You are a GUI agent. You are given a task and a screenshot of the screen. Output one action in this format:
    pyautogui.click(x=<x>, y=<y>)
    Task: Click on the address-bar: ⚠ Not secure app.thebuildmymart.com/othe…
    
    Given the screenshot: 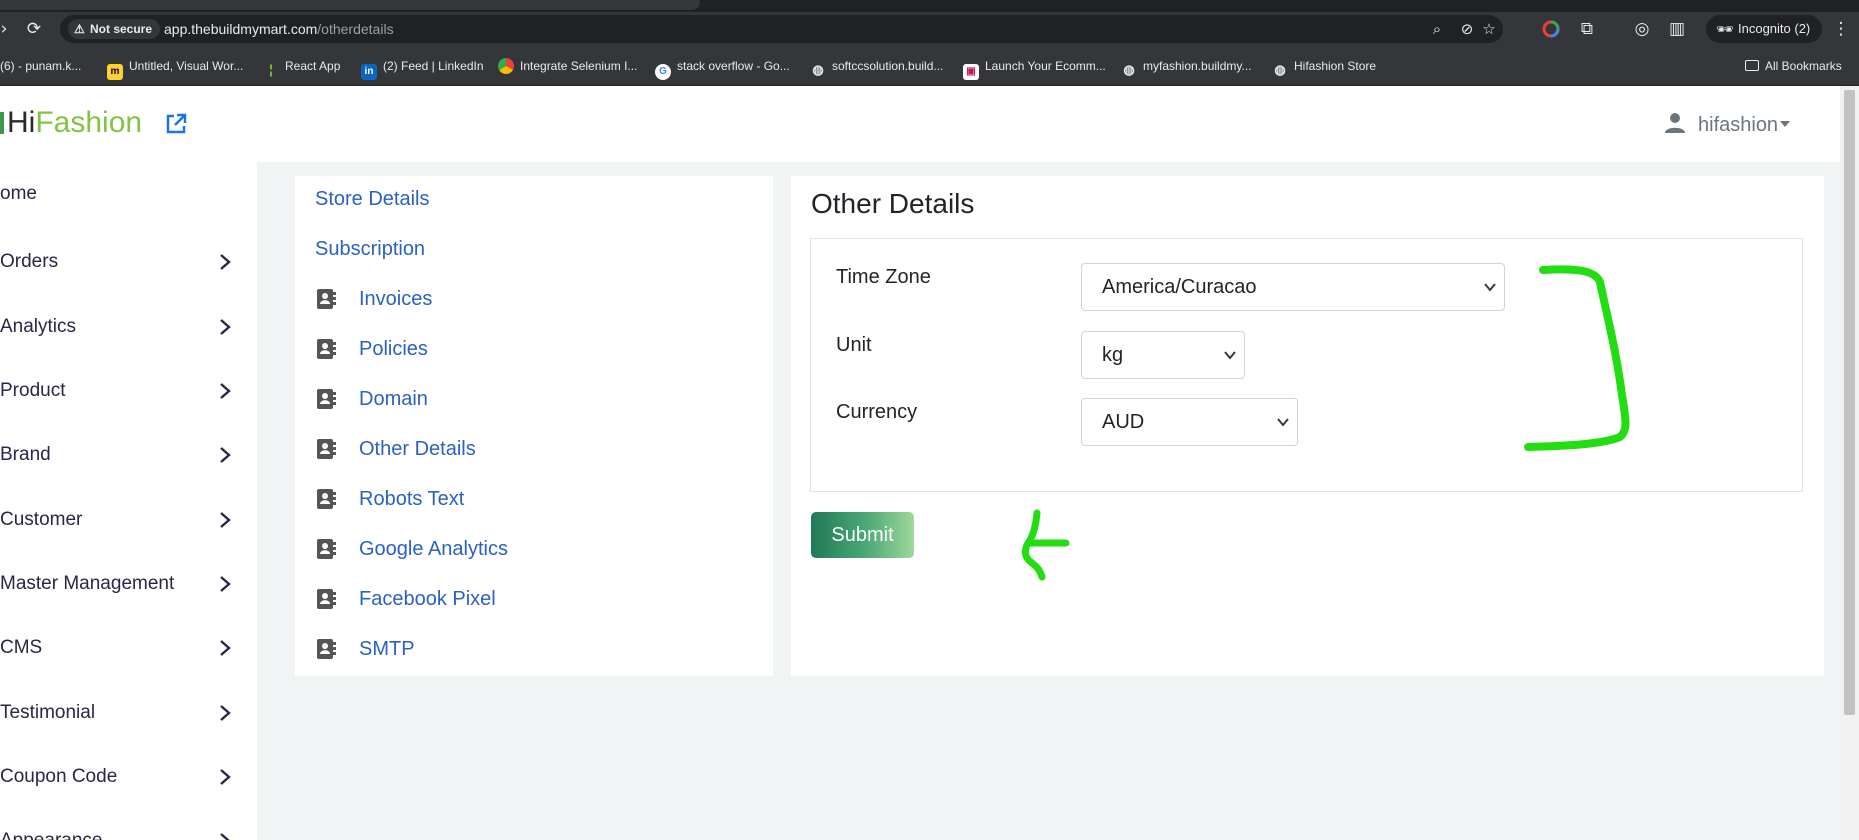 What is the action you would take?
    pyautogui.click(x=781, y=29)
    